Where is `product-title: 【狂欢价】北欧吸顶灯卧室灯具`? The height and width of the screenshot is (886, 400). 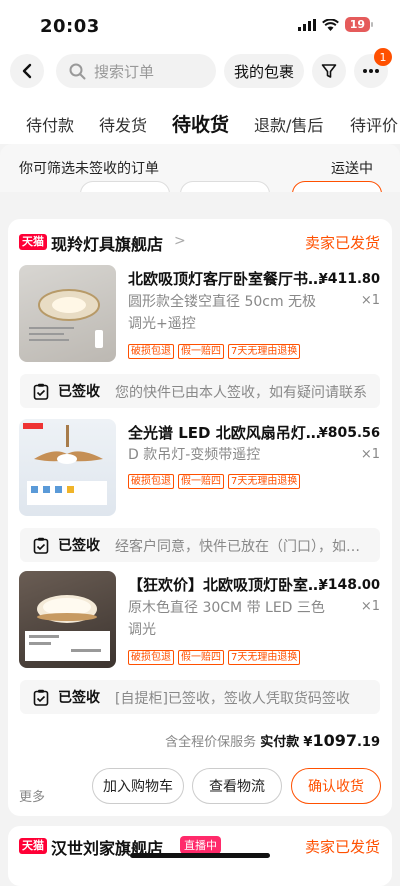 product-title: 【狂欢价】北欧吸顶灯卧室灯具 is located at coordinates (228, 584).